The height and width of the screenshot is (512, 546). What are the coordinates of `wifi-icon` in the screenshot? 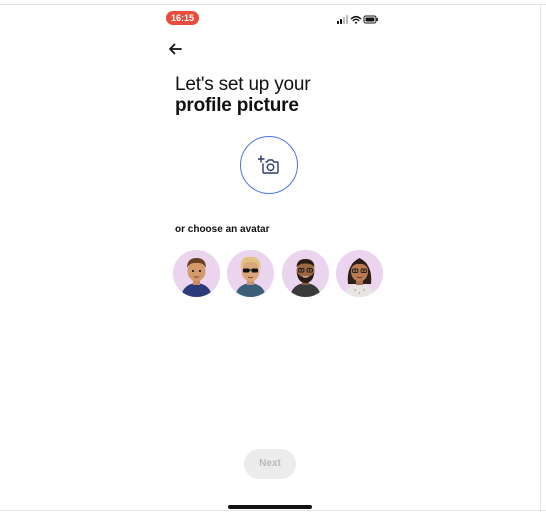 It's located at (356, 19).